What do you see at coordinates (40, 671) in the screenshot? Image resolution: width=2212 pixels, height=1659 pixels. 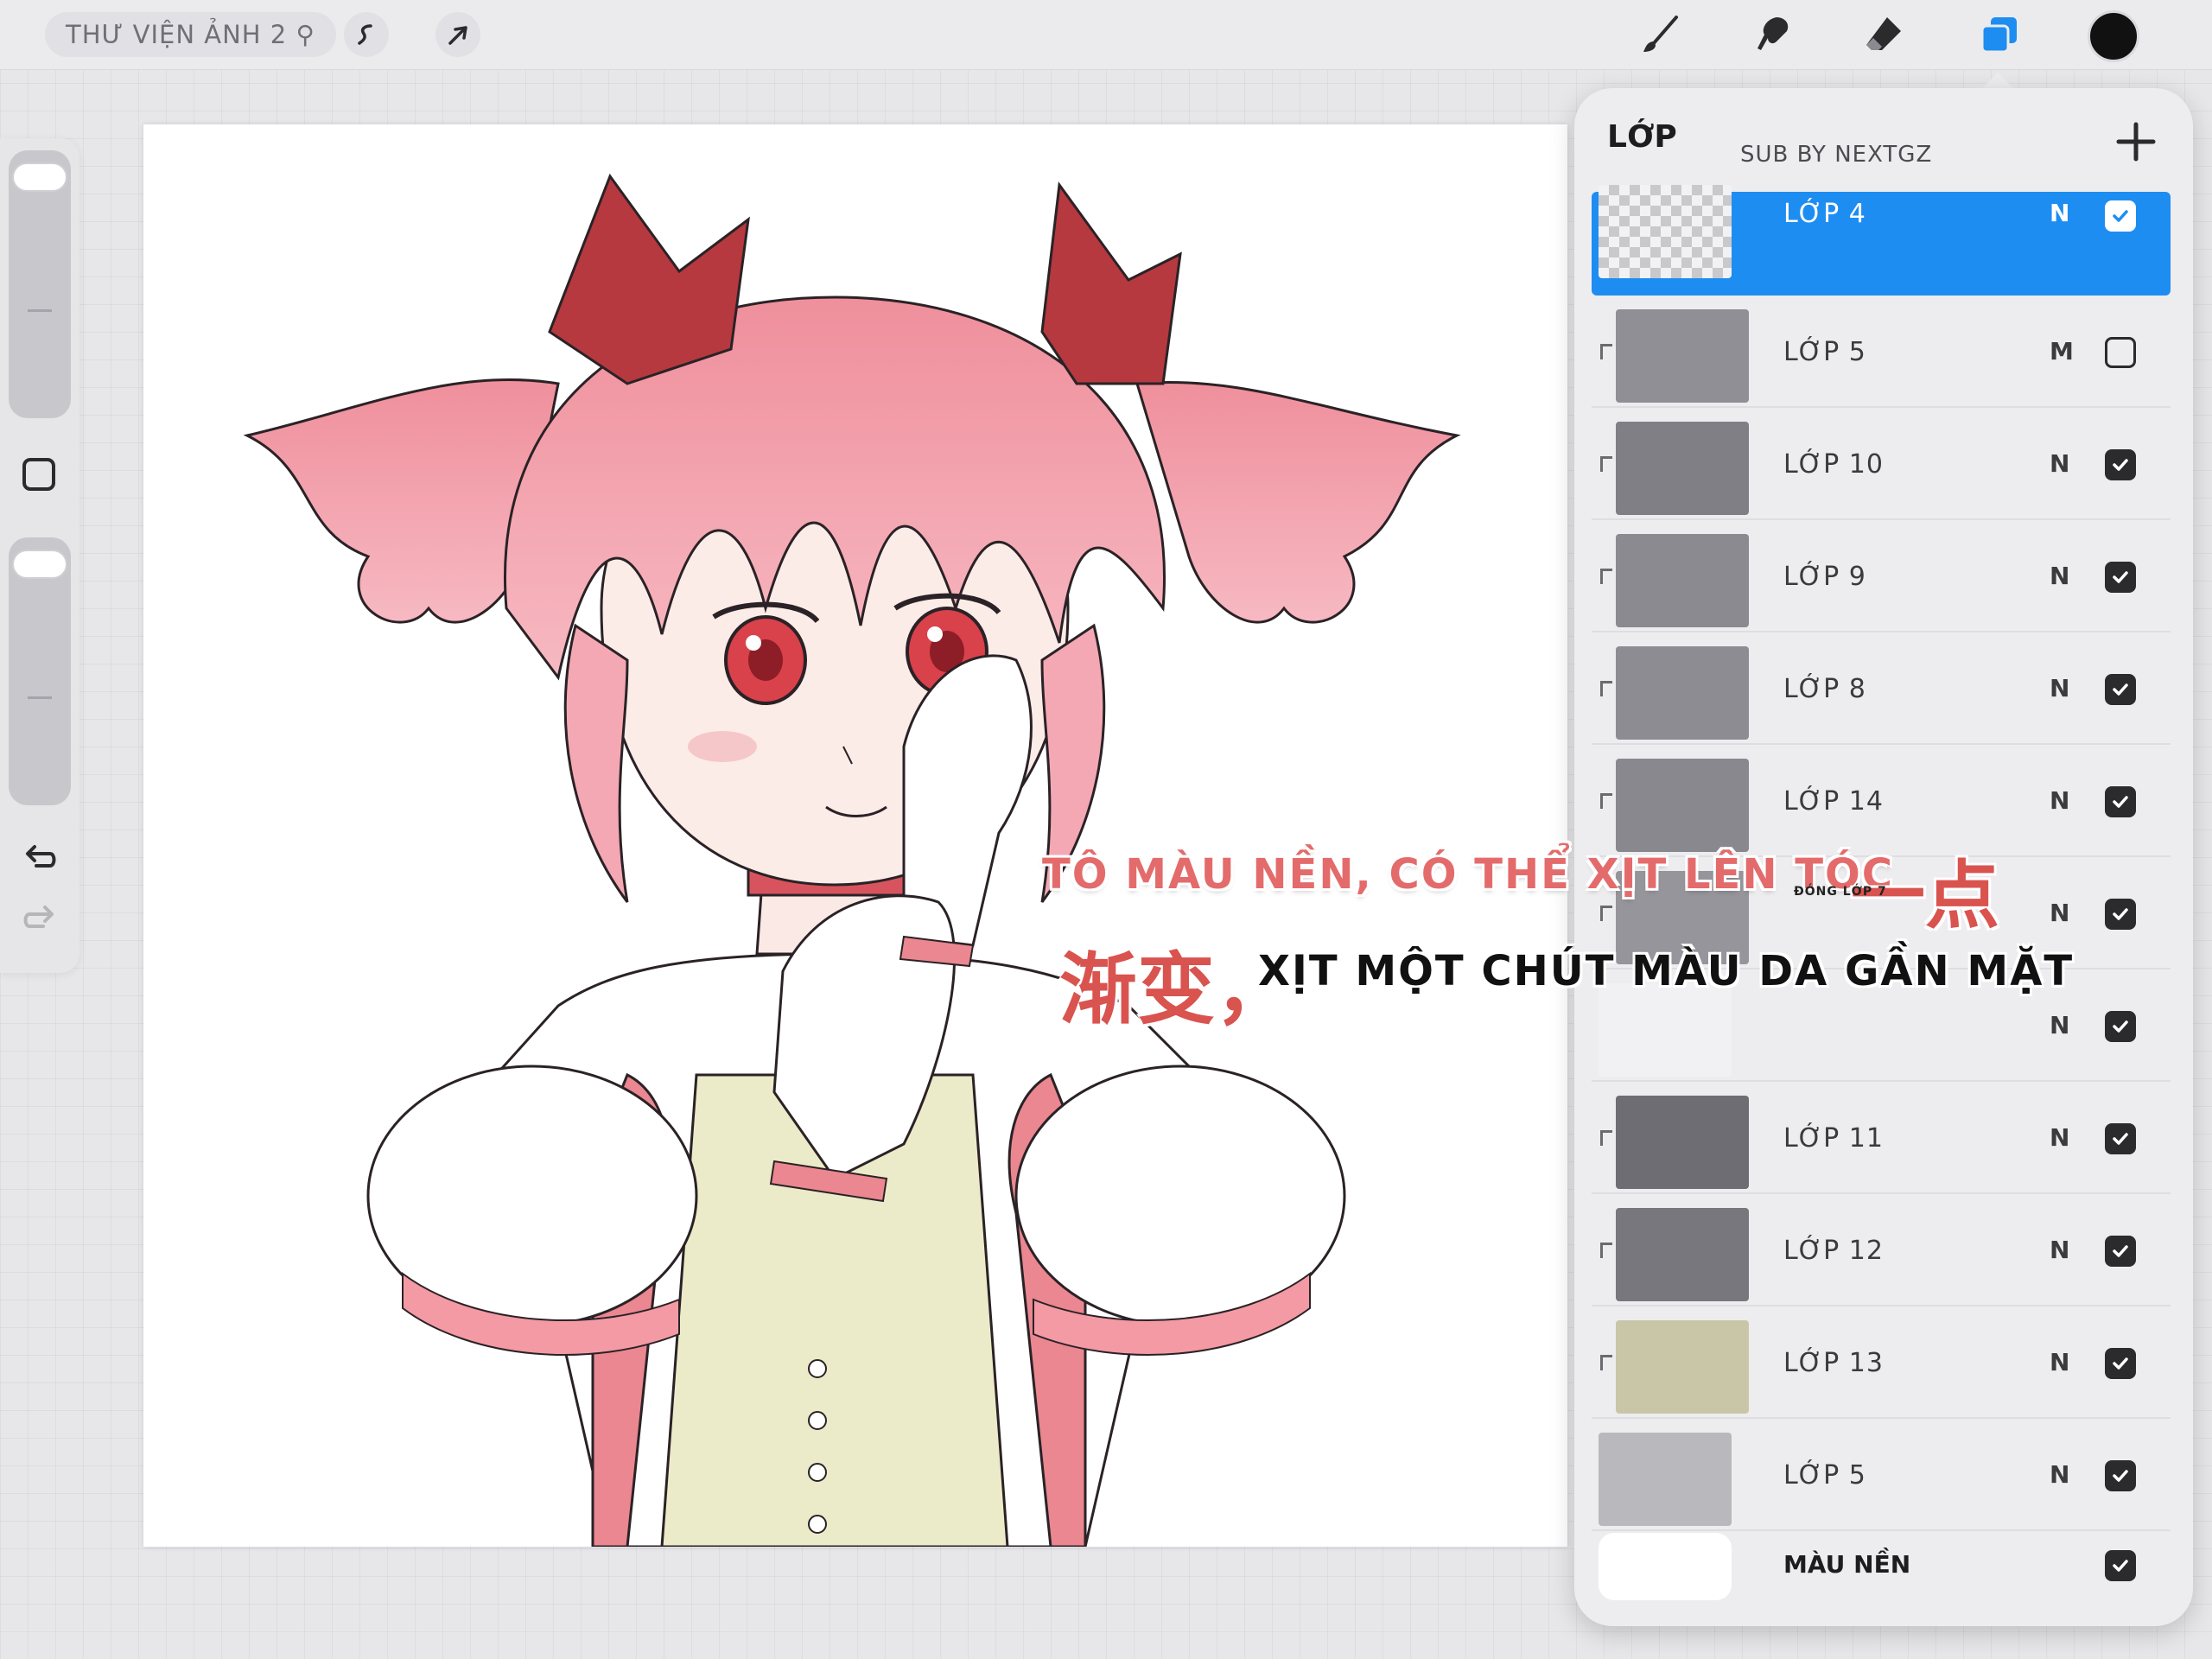 I see `opacity-slider` at bounding box center [40, 671].